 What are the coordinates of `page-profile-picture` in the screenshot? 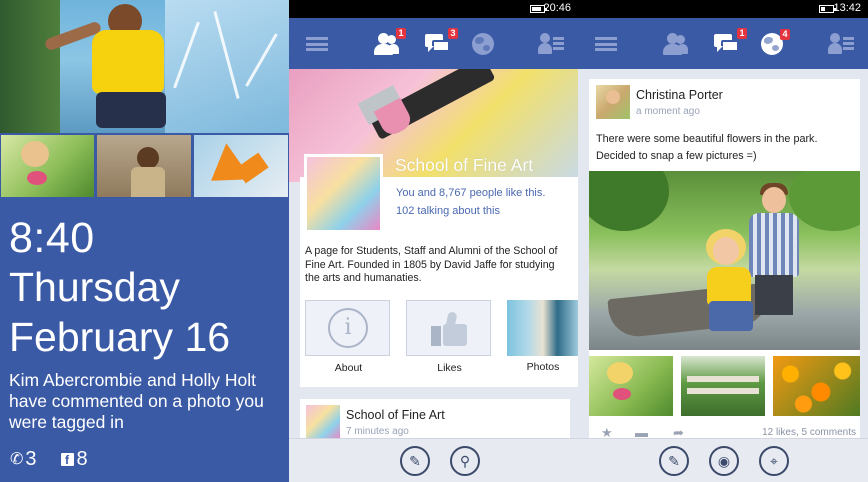 It's located at (343, 193).